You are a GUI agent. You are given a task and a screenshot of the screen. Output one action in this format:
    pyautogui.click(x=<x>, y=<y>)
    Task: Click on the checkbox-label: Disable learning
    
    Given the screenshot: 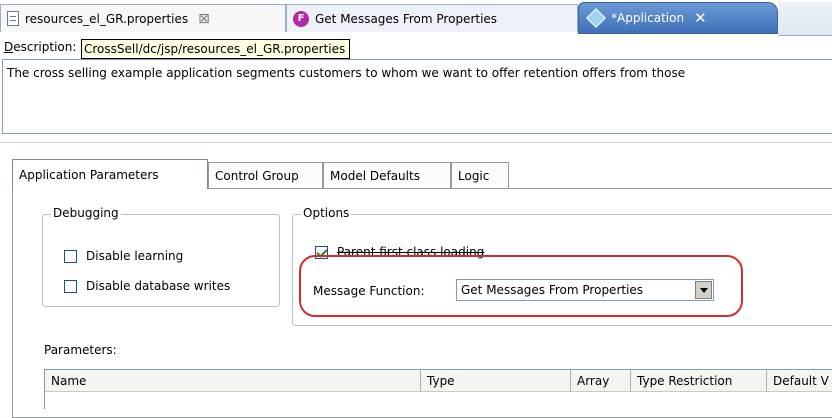 What is the action you would take?
    pyautogui.click(x=135, y=256)
    